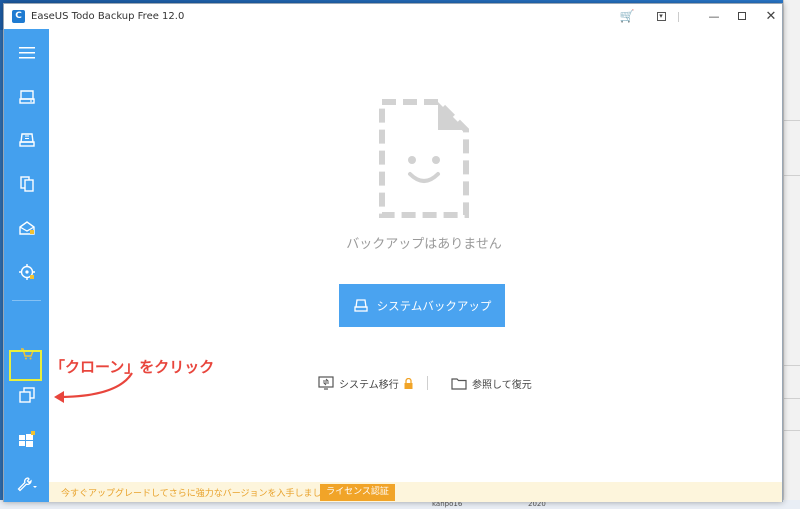 This screenshot has height=509, width=800. What do you see at coordinates (408, 383) in the screenshot?
I see `lock-icon` at bounding box center [408, 383].